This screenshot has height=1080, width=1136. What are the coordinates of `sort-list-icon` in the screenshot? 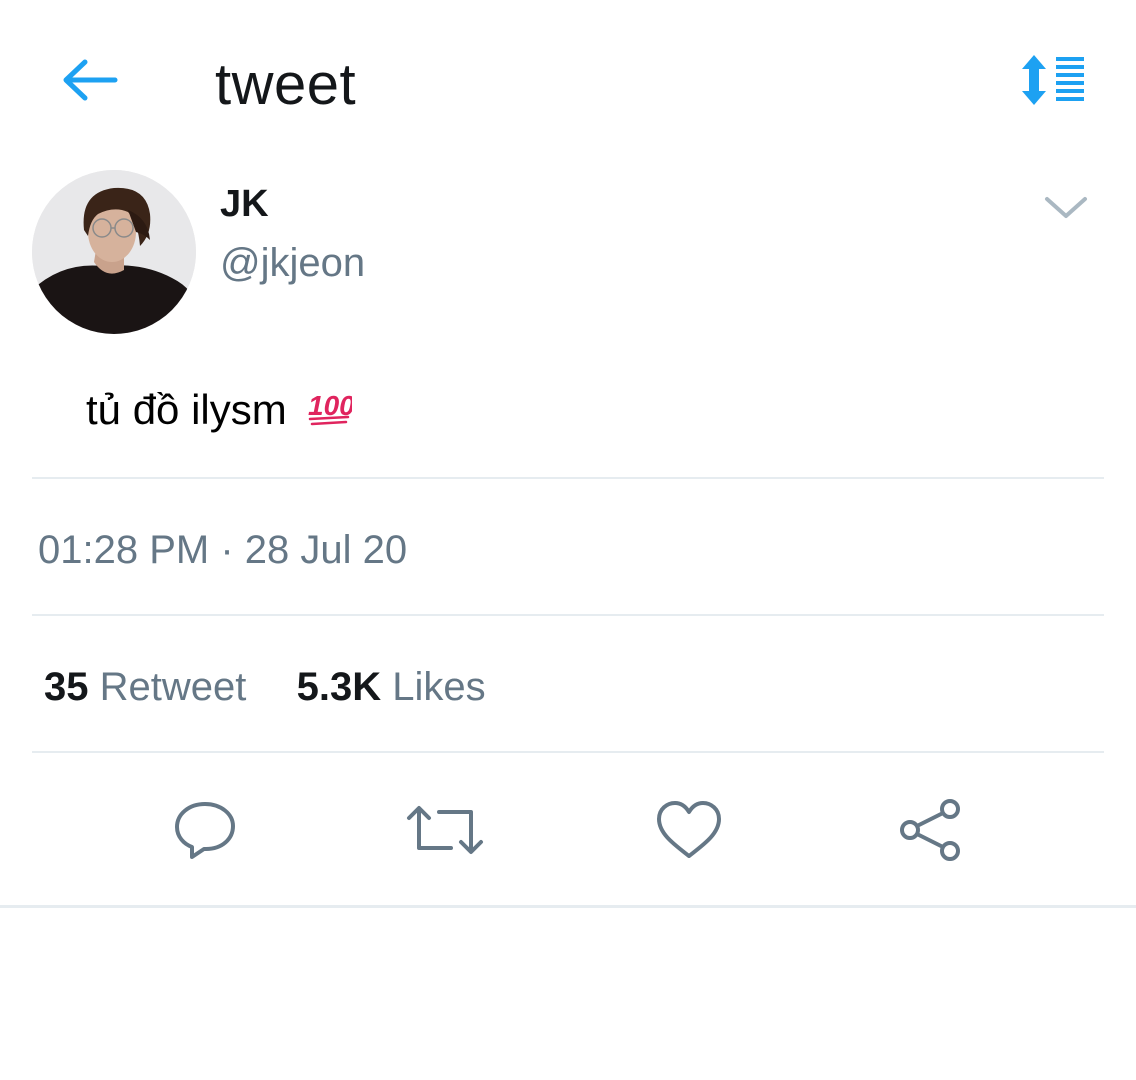 It's located at (1054, 82).